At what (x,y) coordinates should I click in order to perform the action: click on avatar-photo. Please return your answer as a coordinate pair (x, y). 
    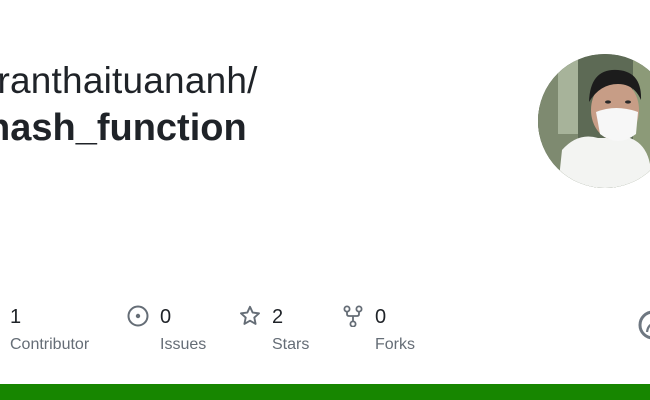
    Looking at the image, I should click on (594, 121).